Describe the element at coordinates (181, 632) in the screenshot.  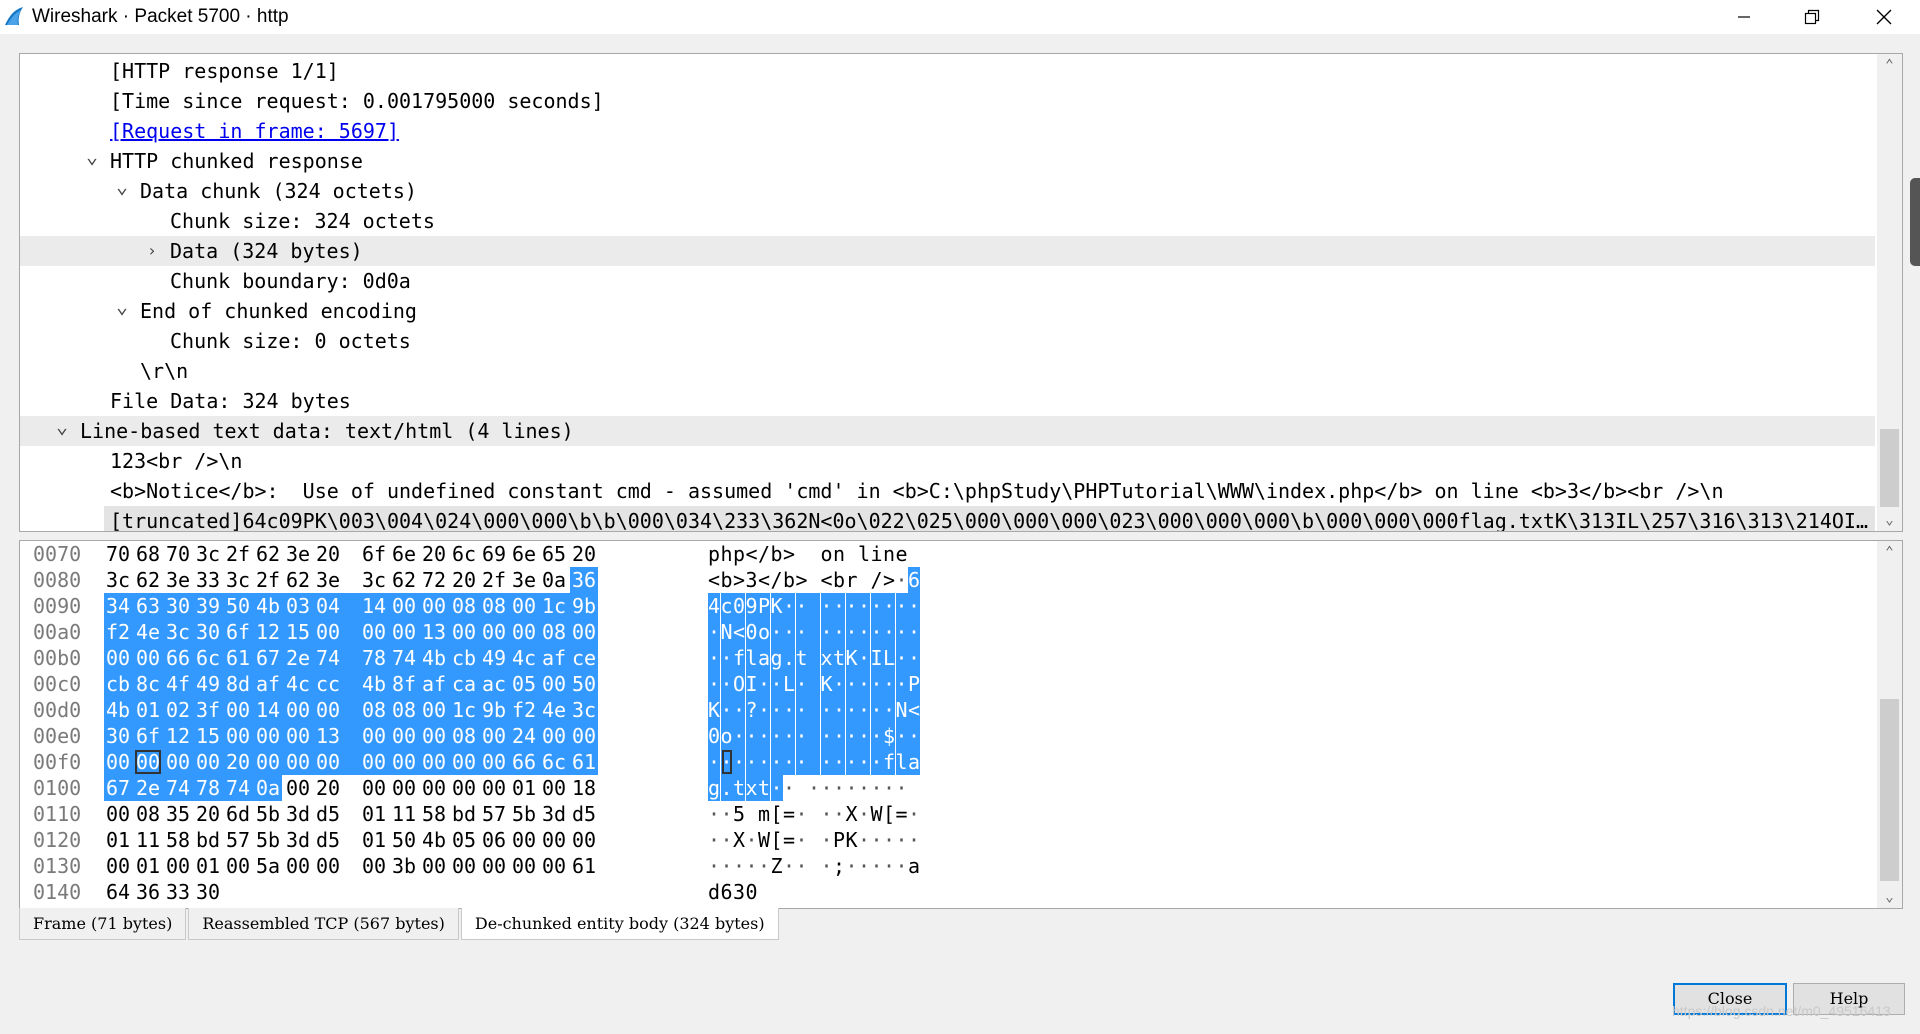
I see `hex-byte: 3c` at that location.